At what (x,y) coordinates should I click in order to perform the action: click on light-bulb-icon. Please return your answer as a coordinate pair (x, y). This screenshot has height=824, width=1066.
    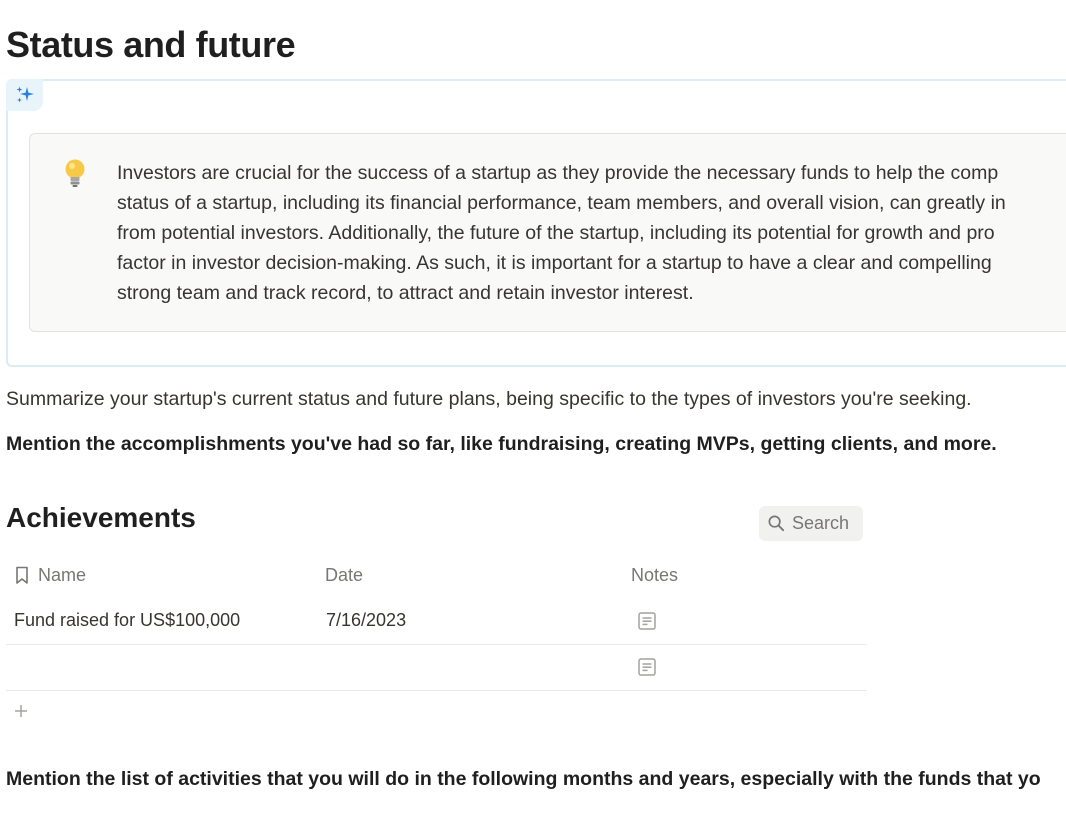
    Looking at the image, I should click on (75, 173).